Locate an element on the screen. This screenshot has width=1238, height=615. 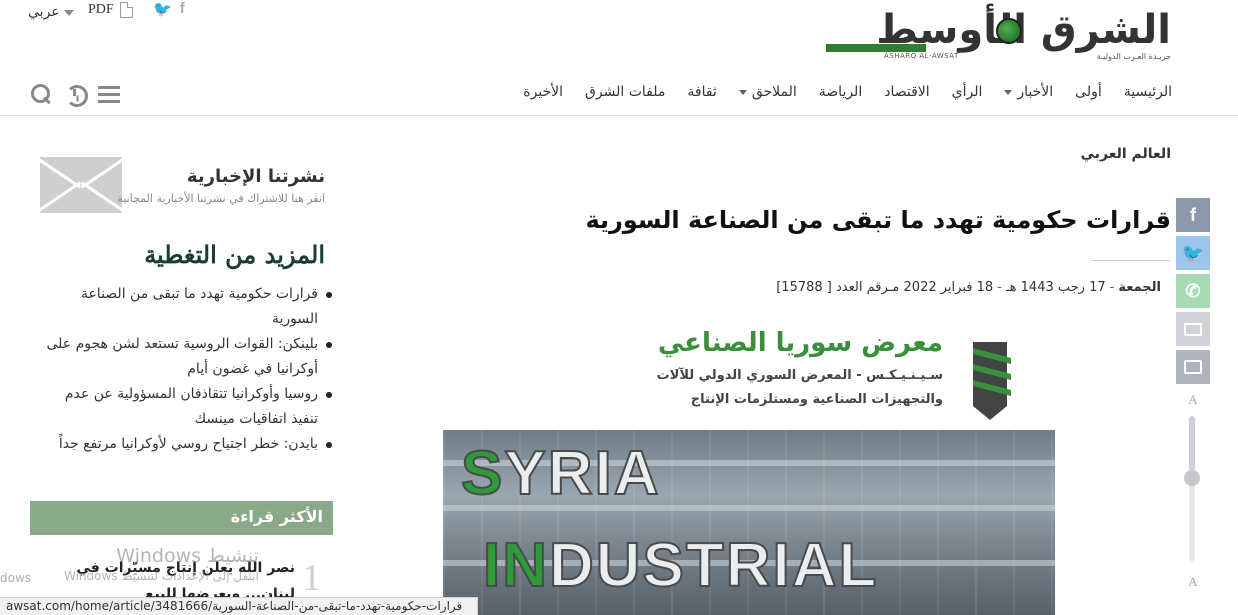
nav-item-label: ملفات الشرق is located at coordinates (625, 92).